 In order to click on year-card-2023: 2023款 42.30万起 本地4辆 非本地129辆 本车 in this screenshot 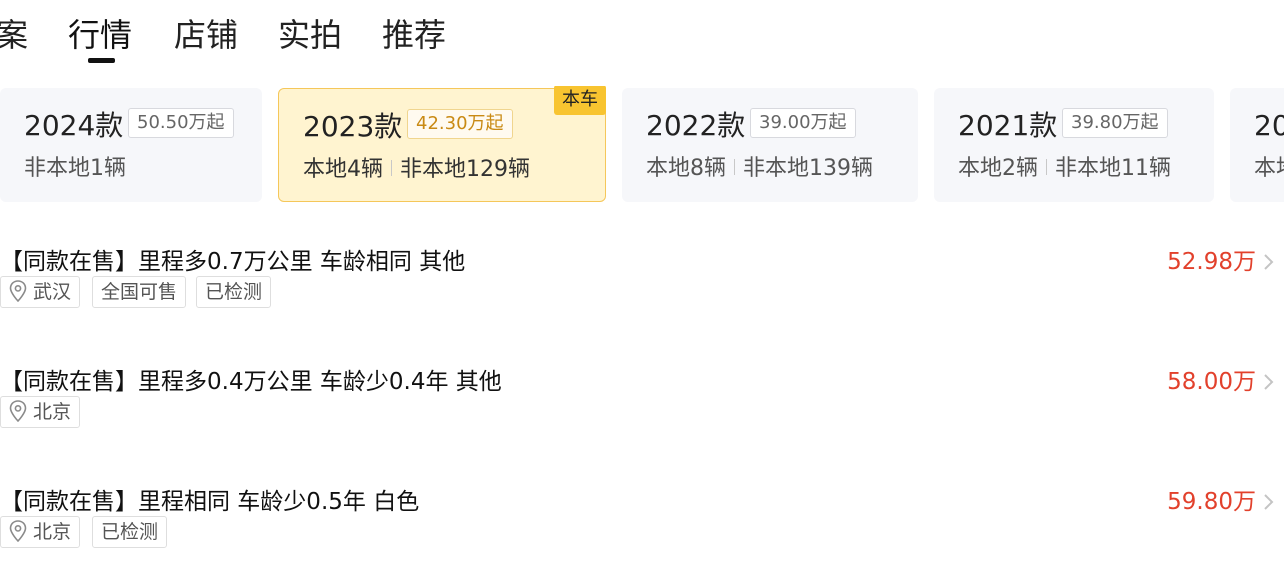, I will do `click(442, 144)`.